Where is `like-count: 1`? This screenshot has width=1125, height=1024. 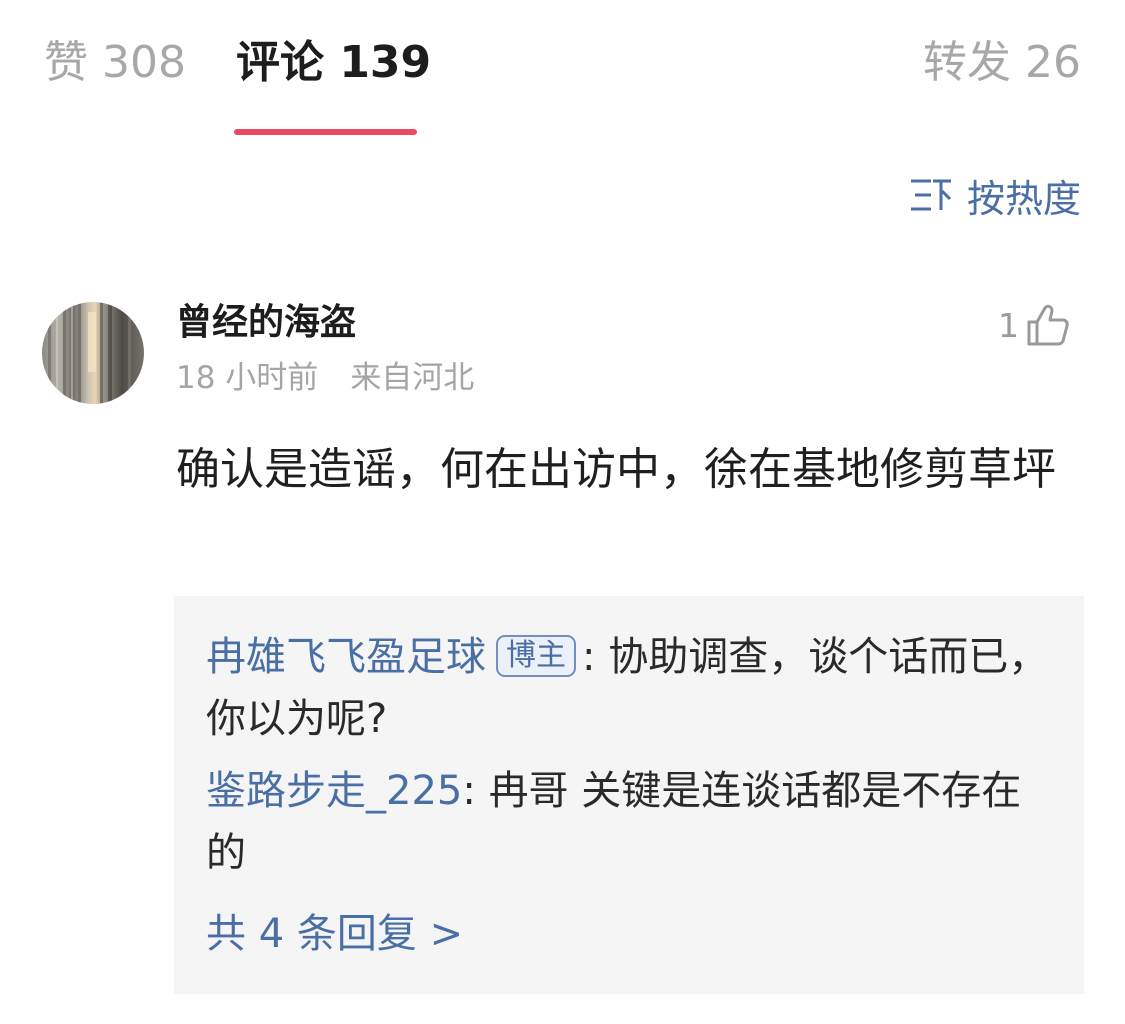 like-count: 1 is located at coordinates (1008, 325).